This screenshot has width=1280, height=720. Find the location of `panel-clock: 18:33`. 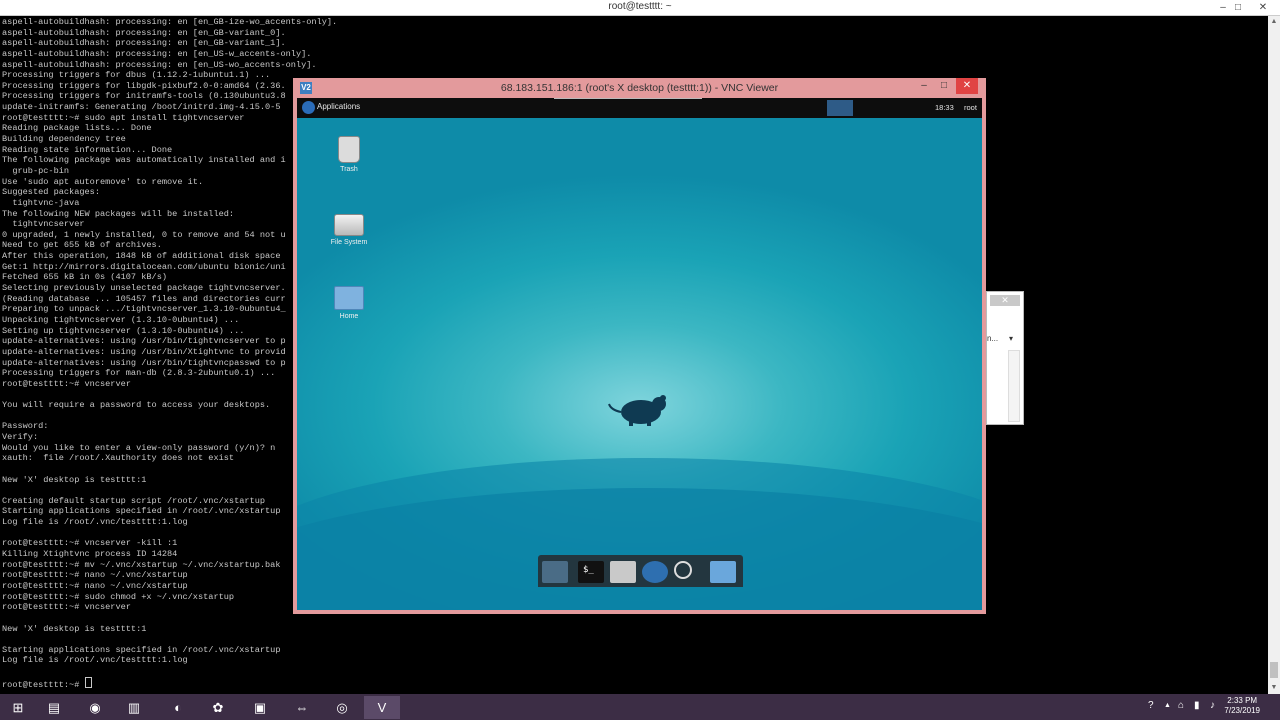

panel-clock: 18:33 is located at coordinates (944, 107).